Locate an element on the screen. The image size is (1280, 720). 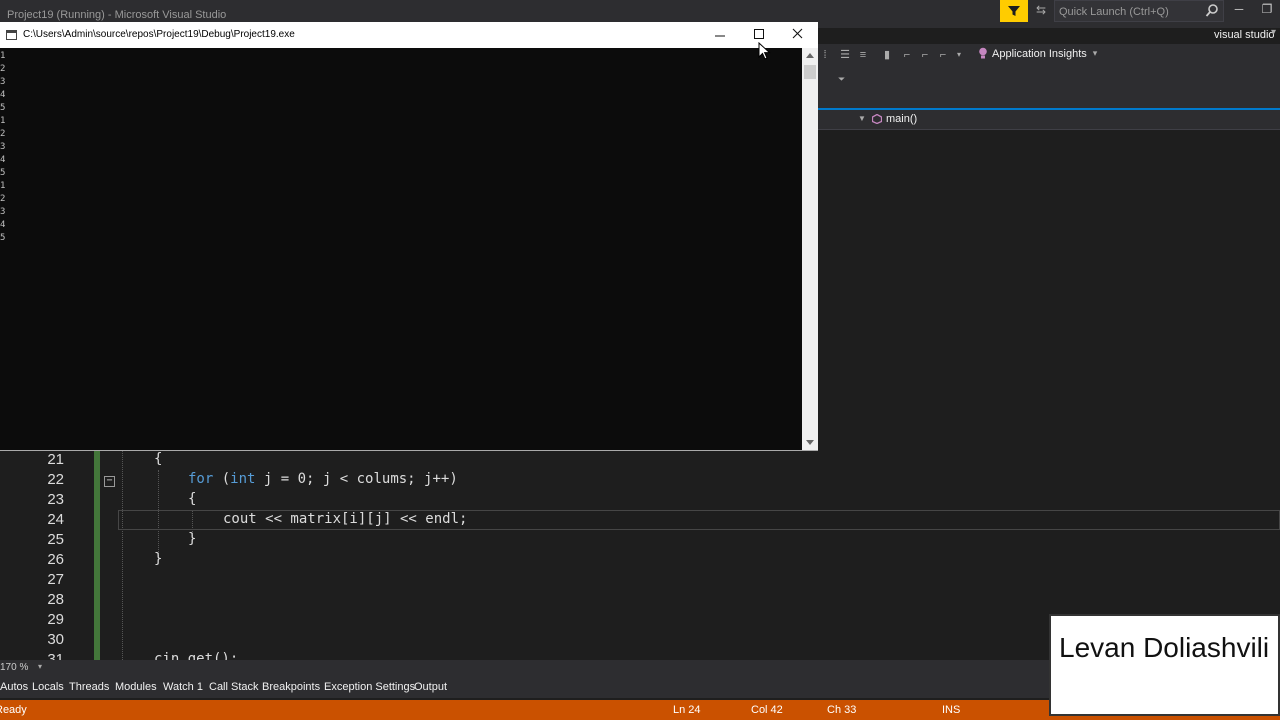
method-icon is located at coordinates (877, 119).